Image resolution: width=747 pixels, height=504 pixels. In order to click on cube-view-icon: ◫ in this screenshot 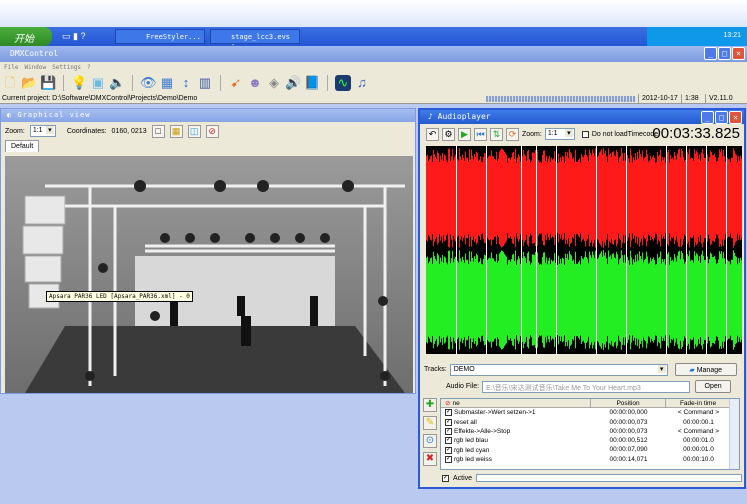, I will do `click(194, 131)`.